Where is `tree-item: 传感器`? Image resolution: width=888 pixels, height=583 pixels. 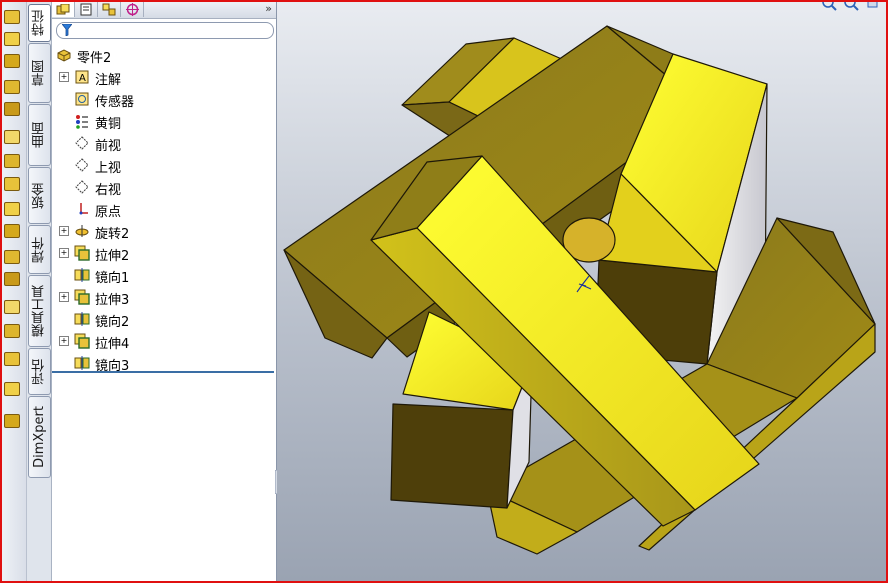 tree-item: 传感器 is located at coordinates (164, 99).